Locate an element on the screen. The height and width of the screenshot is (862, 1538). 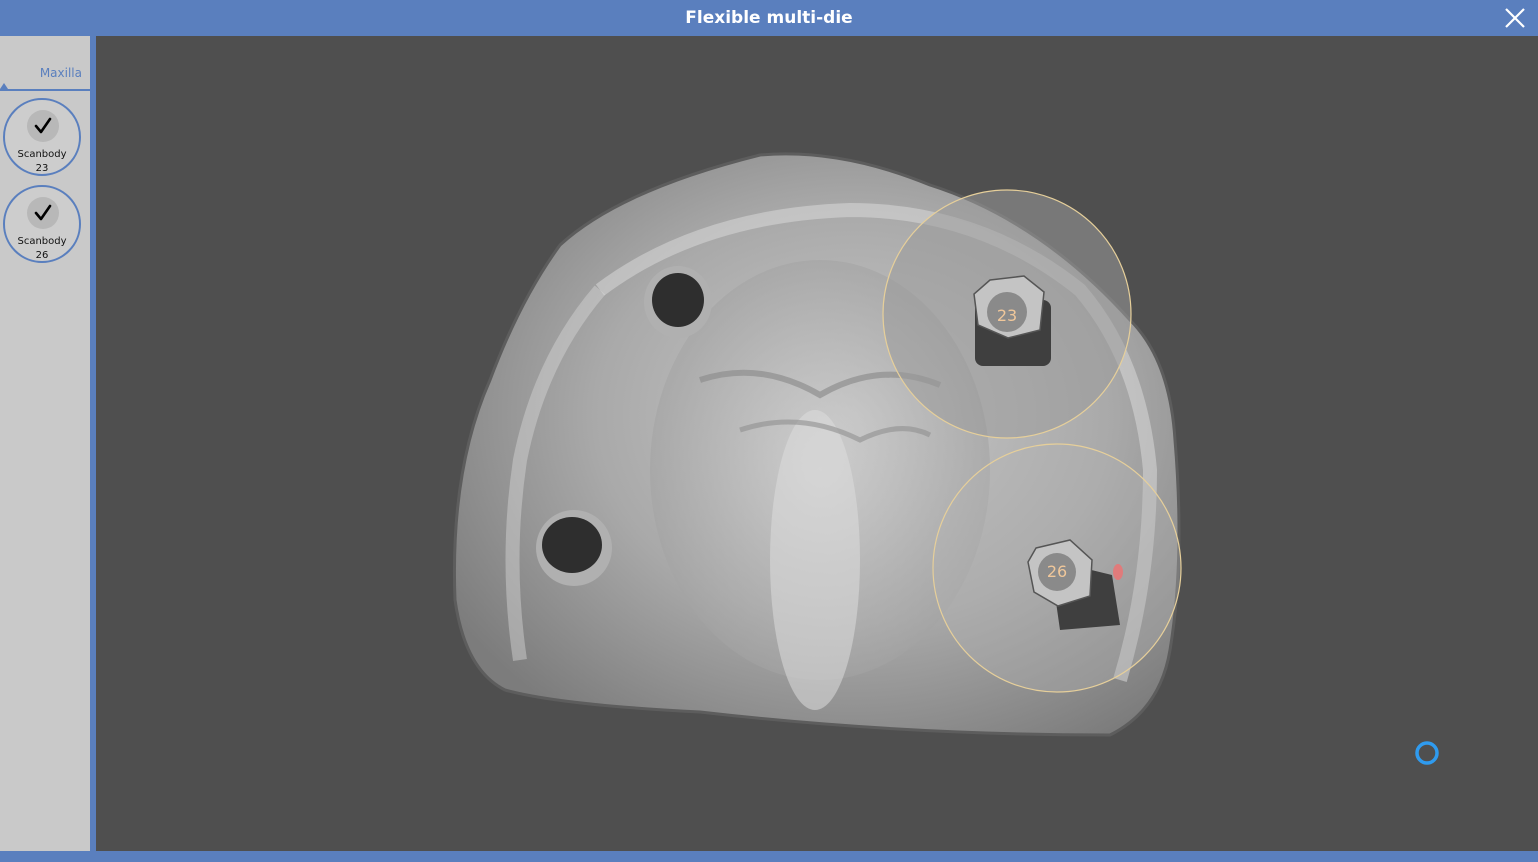
title-bar: Flexible multi-die is located at coordinates (769, 18).